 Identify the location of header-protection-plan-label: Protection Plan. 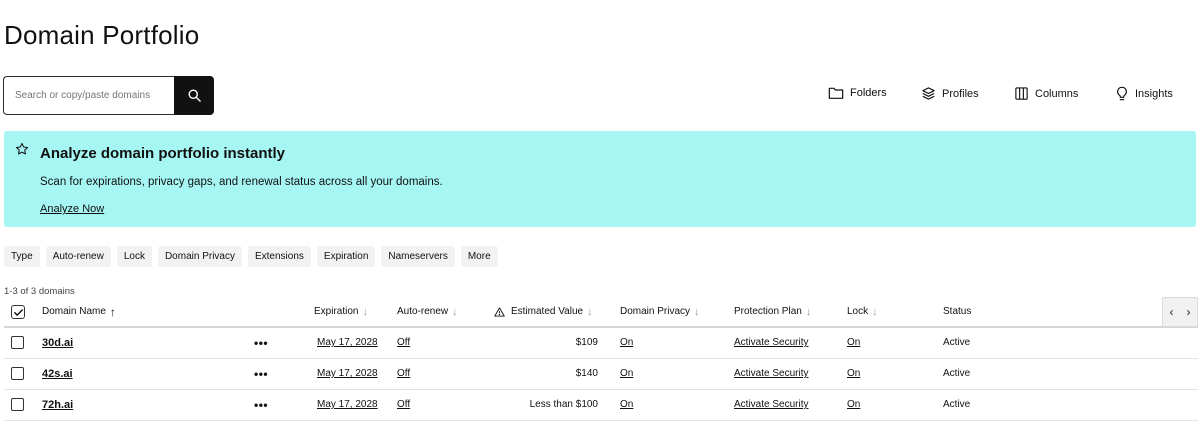
(768, 311).